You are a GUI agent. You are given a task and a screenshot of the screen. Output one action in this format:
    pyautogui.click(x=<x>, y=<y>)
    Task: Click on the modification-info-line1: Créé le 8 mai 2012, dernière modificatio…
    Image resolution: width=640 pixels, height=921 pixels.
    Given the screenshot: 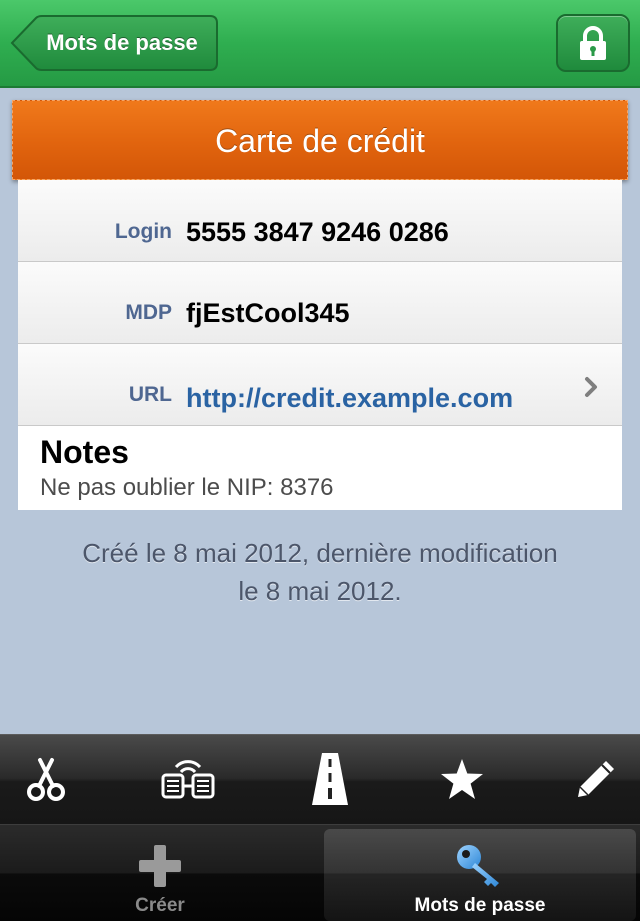 What is the action you would take?
    pyautogui.click(x=320, y=553)
    